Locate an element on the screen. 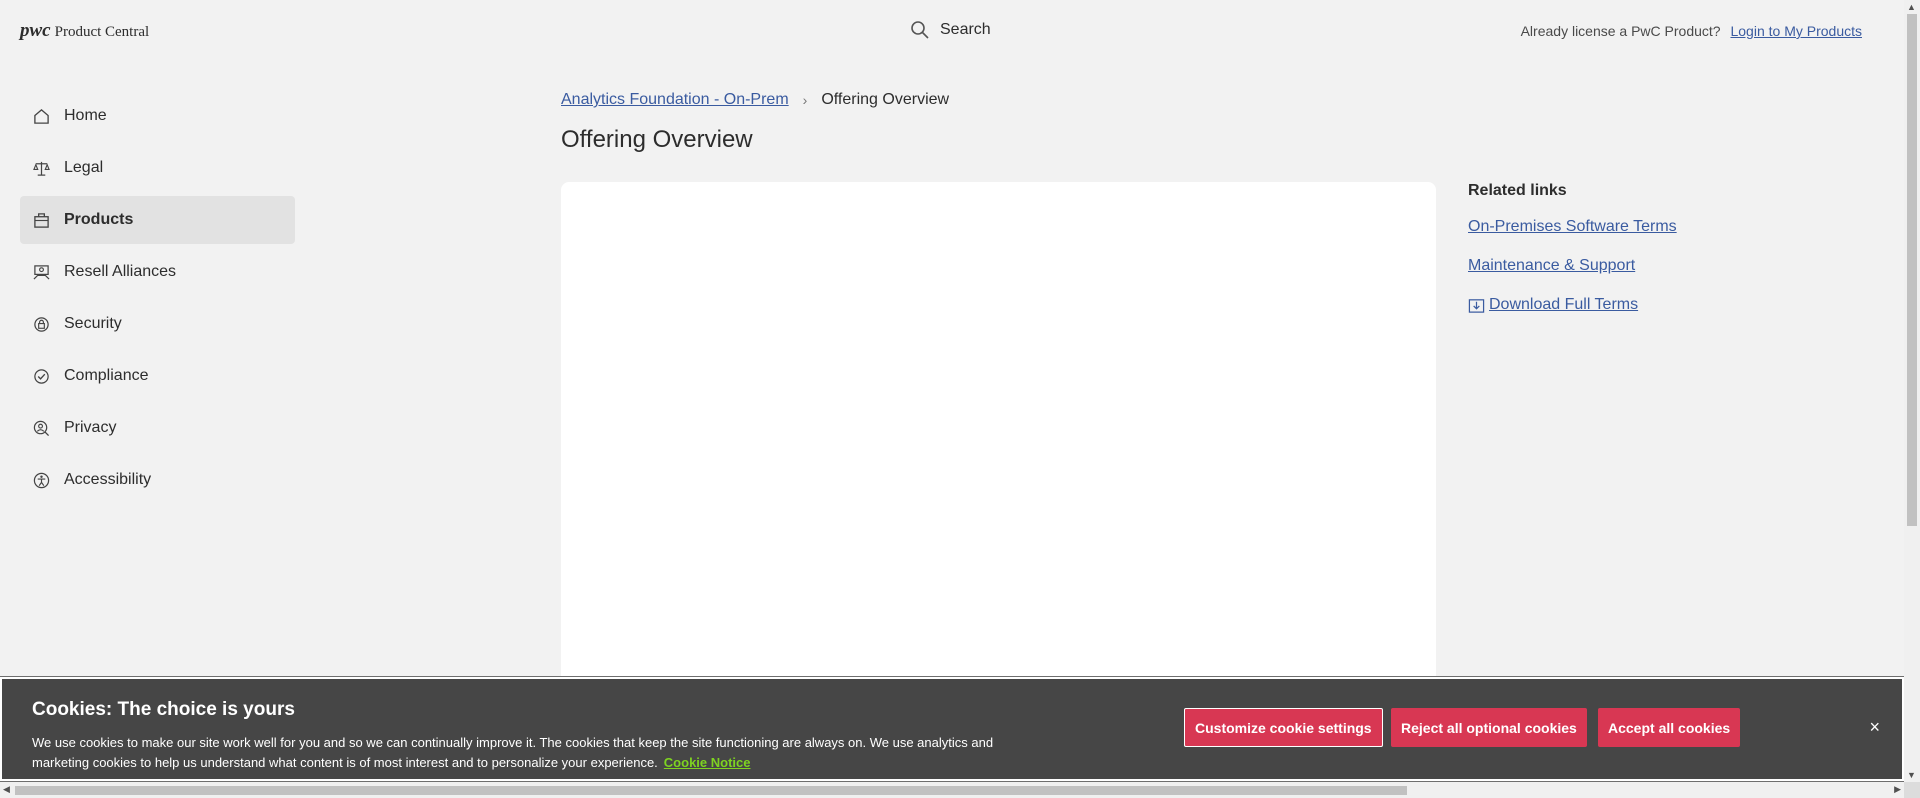  search-icon is located at coordinates (920, 30).